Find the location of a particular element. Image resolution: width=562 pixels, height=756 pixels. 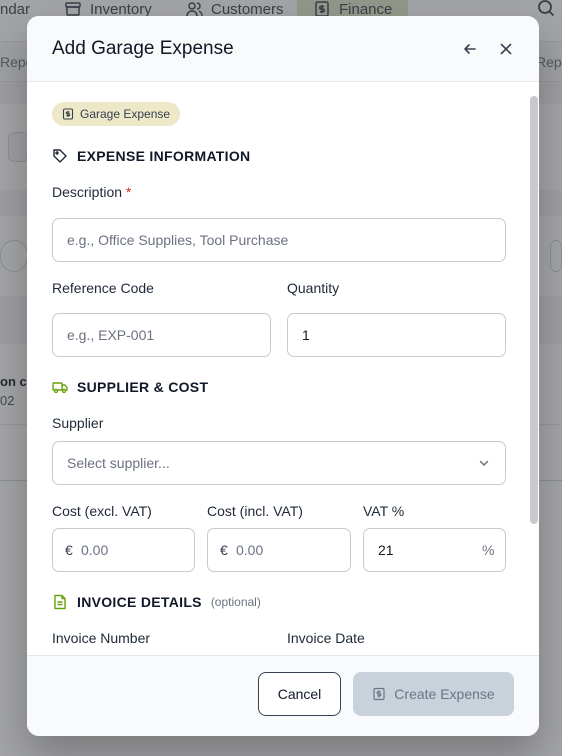

close-icon is located at coordinates (506, 49).